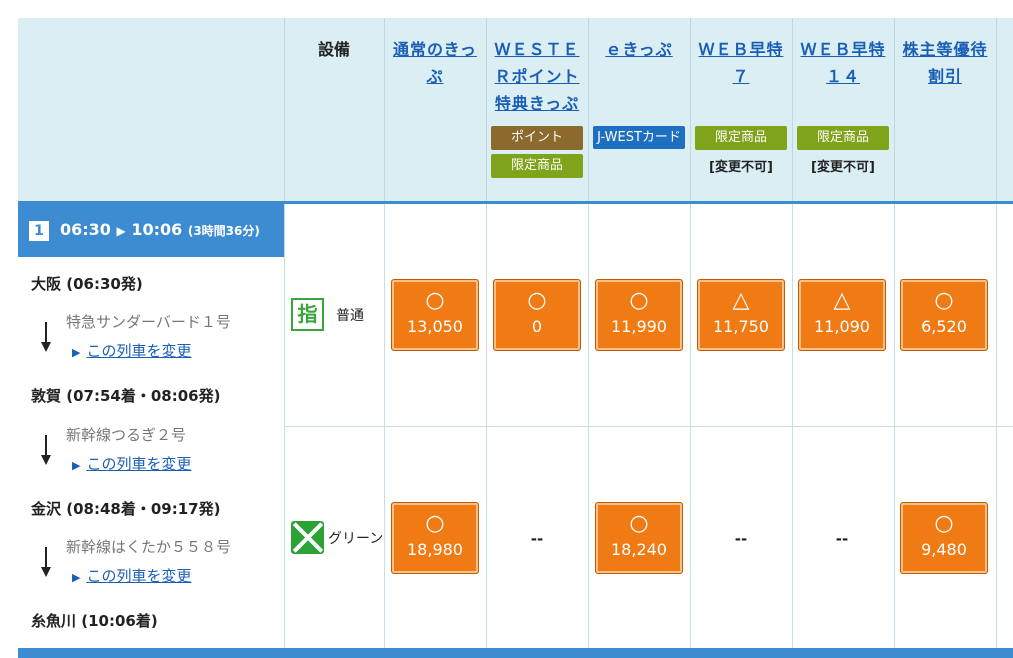 Image resolution: width=1013 pixels, height=658 pixels. What do you see at coordinates (126, 435) in the screenshot?
I see `segment-train-name: 新幹線つるぎ２号` at bounding box center [126, 435].